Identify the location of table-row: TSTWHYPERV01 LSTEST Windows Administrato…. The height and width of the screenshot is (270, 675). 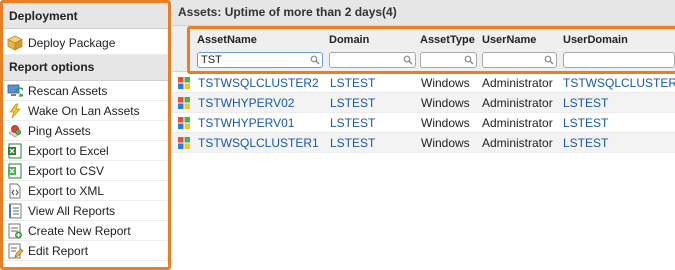
(423, 123).